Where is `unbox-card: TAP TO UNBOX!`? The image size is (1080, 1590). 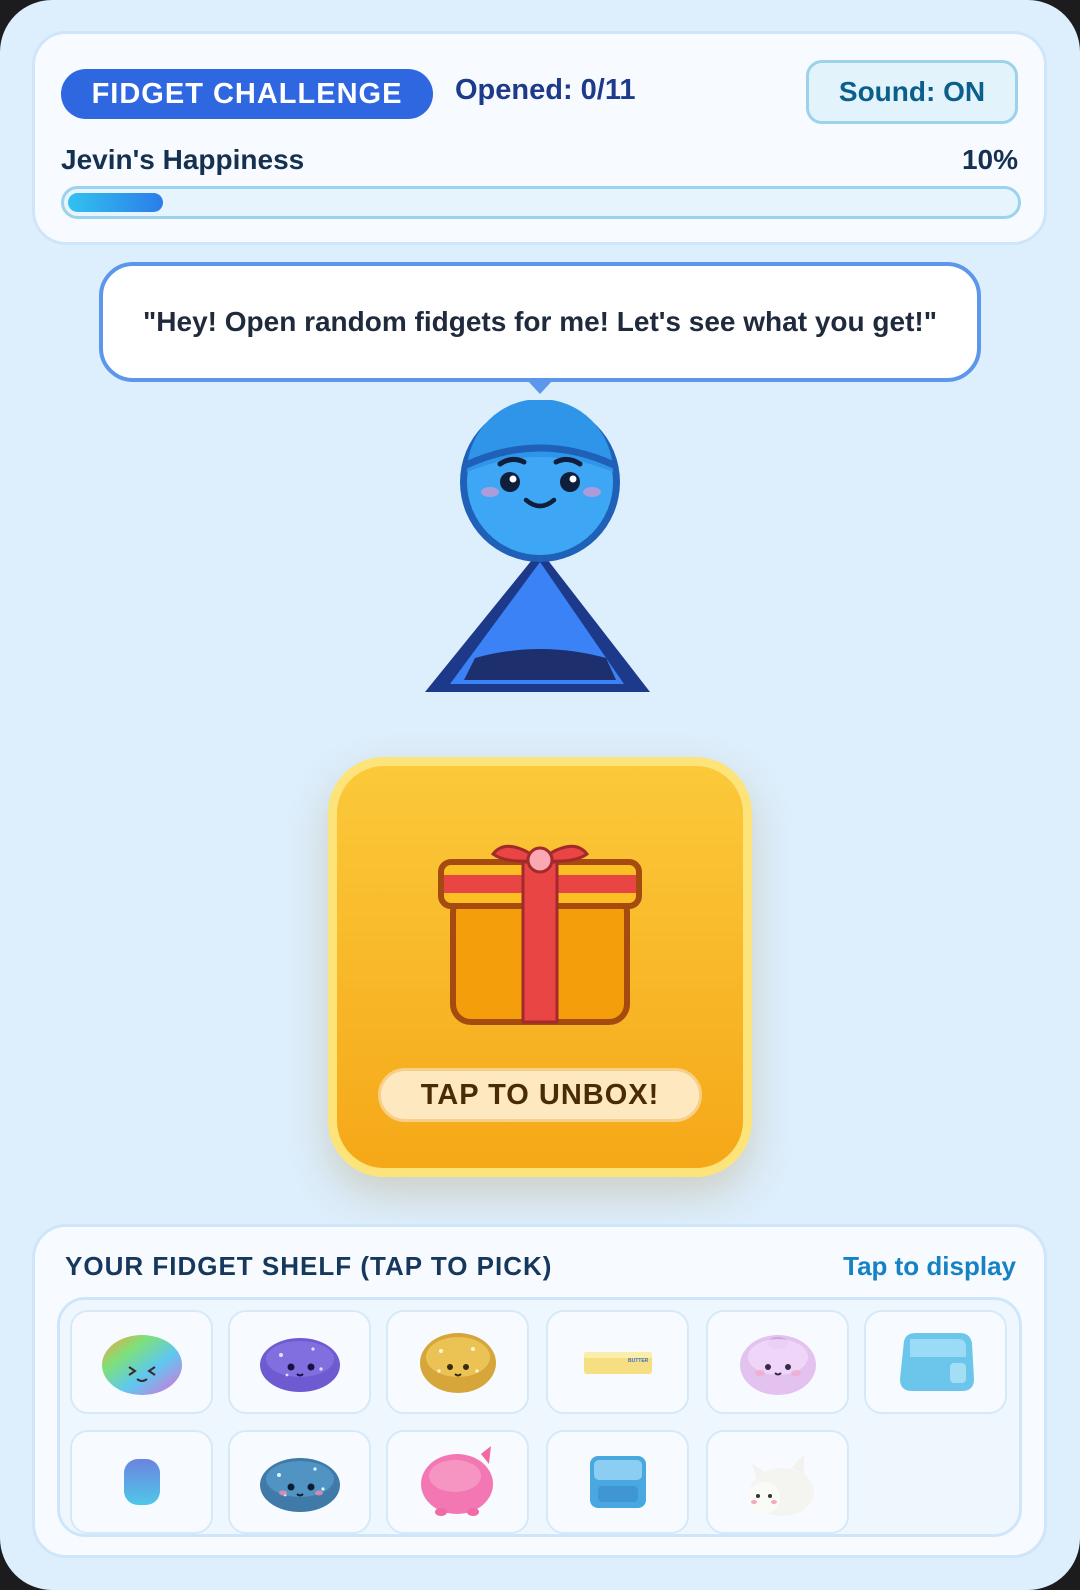
unbox-card: TAP TO UNBOX! is located at coordinates (540, 967).